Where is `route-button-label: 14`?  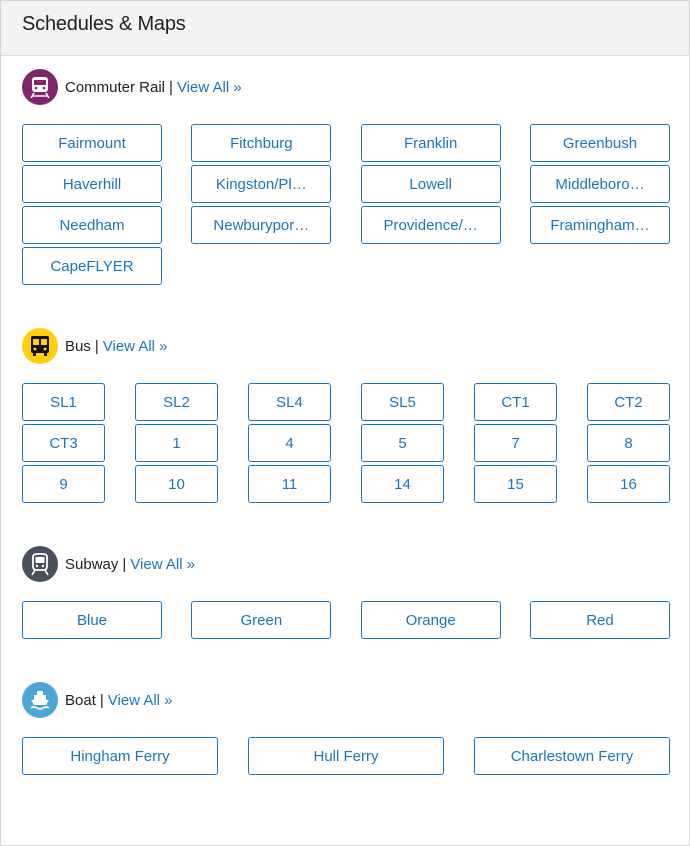
route-button-label: 14 is located at coordinates (402, 484).